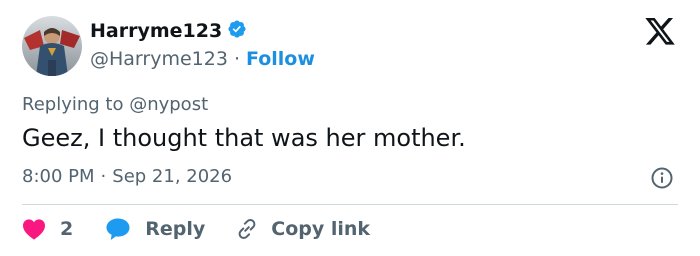 This screenshot has height=256, width=700. I want to click on divider, so click(350, 204).